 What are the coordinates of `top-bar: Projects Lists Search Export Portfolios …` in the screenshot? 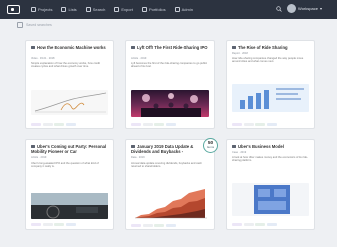 It's located at (168, 9).